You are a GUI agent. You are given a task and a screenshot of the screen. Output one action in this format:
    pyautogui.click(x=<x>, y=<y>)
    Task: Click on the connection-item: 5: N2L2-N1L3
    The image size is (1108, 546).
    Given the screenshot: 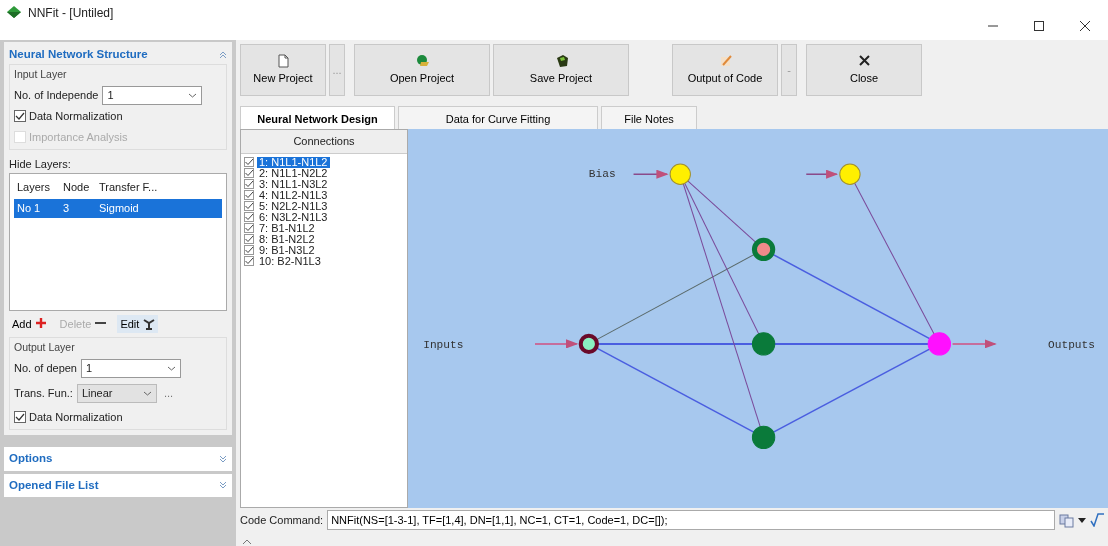 What is the action you would take?
    pyautogui.click(x=293, y=206)
    